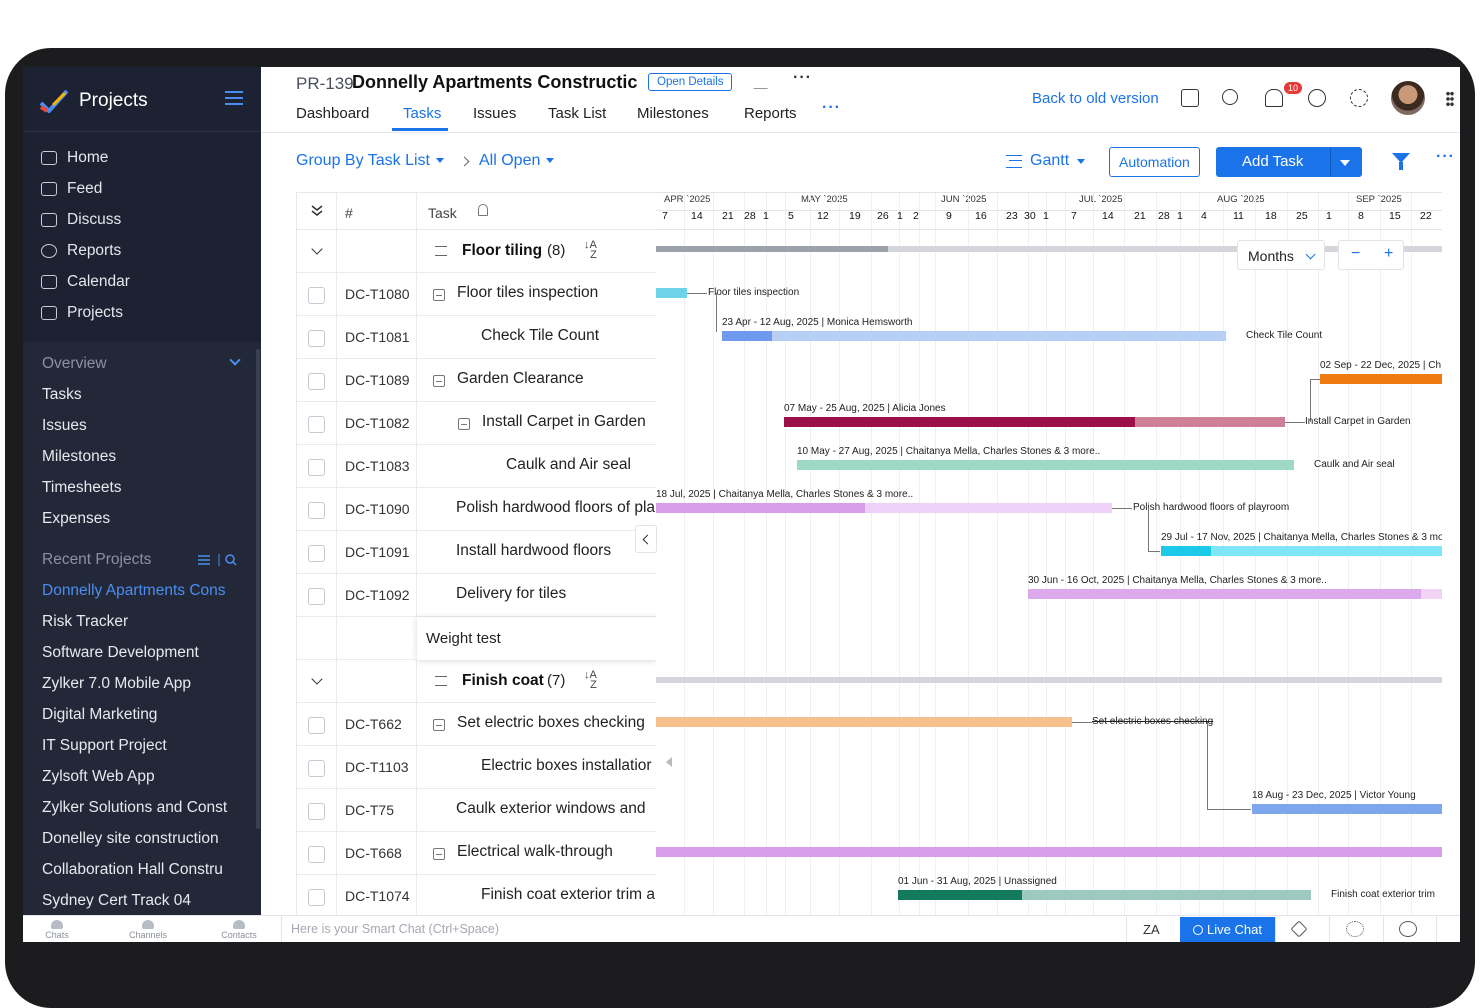  I want to click on recent-project: IT Support Project, so click(142, 746).